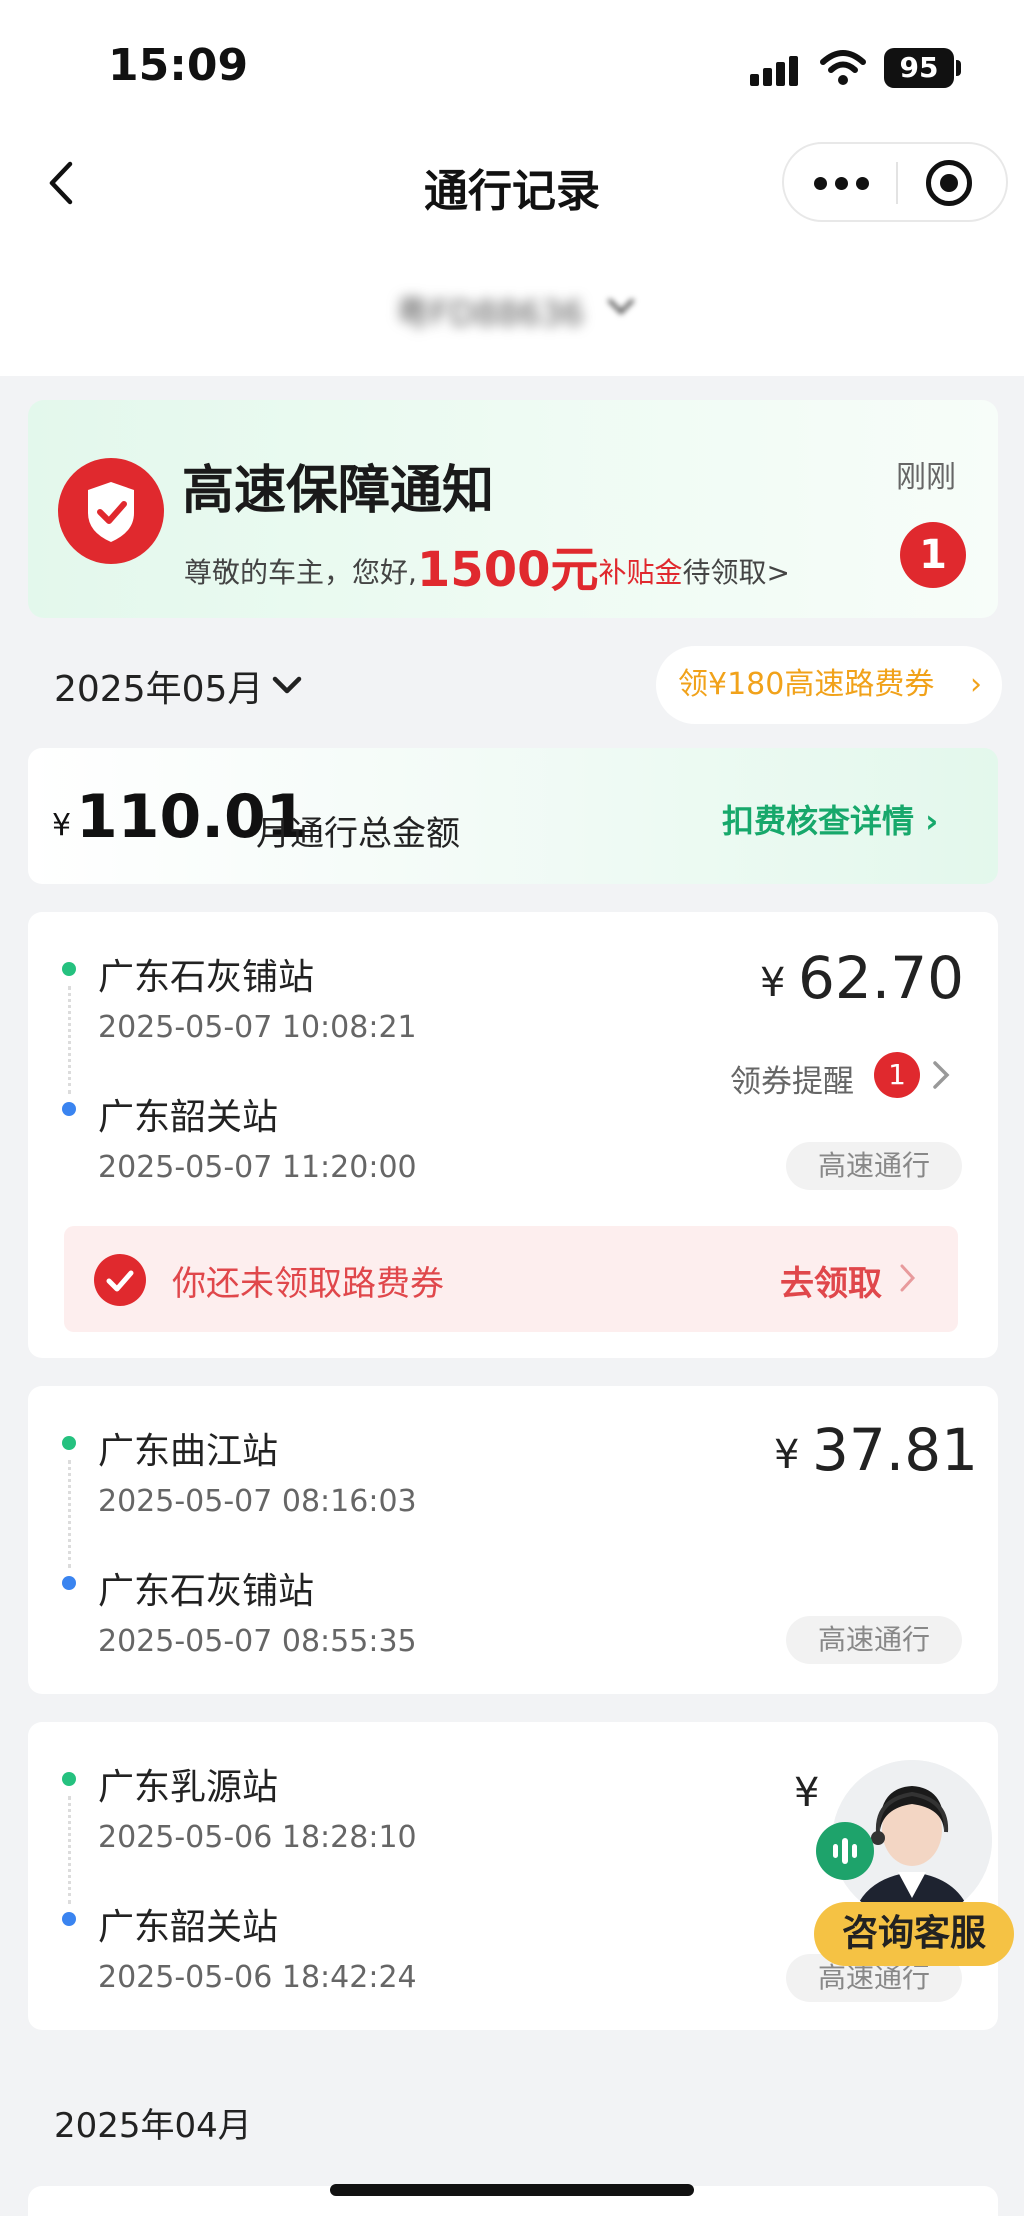 Image resolution: width=1024 pixels, height=2216 pixels. Describe the element at coordinates (257, 1977) in the screenshot. I see `exit-time: 2025-05-06 18:42:24` at that location.